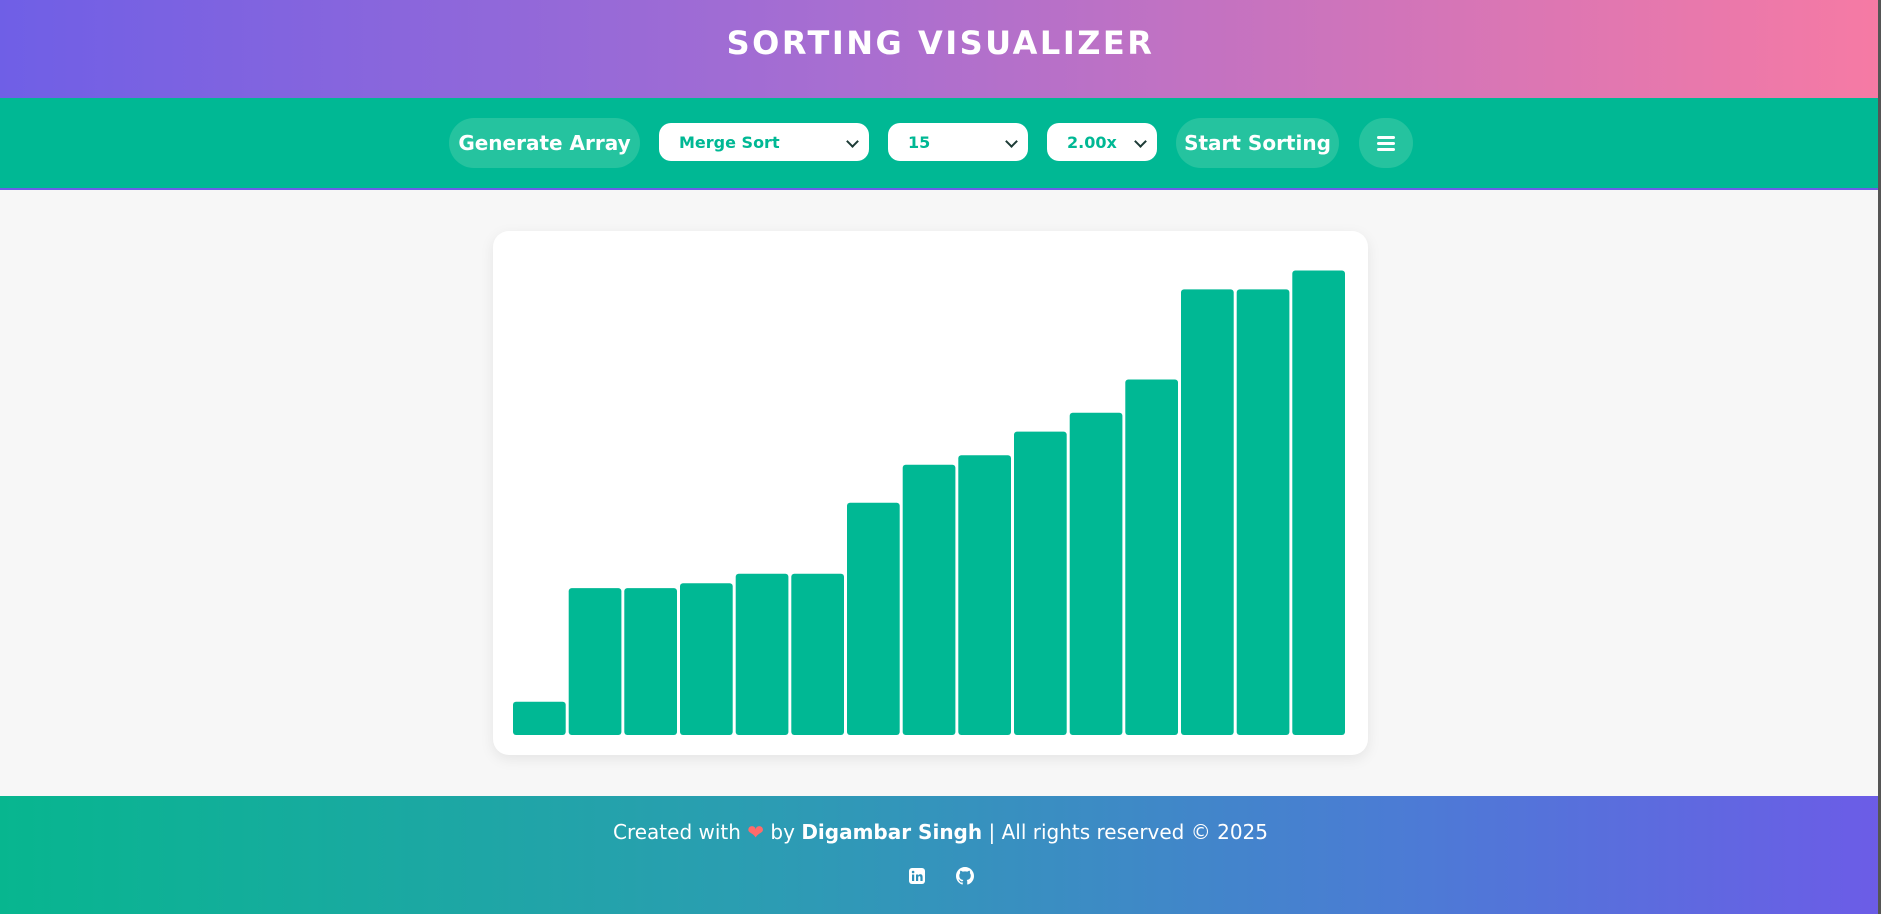 The width and height of the screenshot is (1881, 914). Describe the element at coordinates (782, 832) in the screenshot. I see `footer-by: by` at that location.